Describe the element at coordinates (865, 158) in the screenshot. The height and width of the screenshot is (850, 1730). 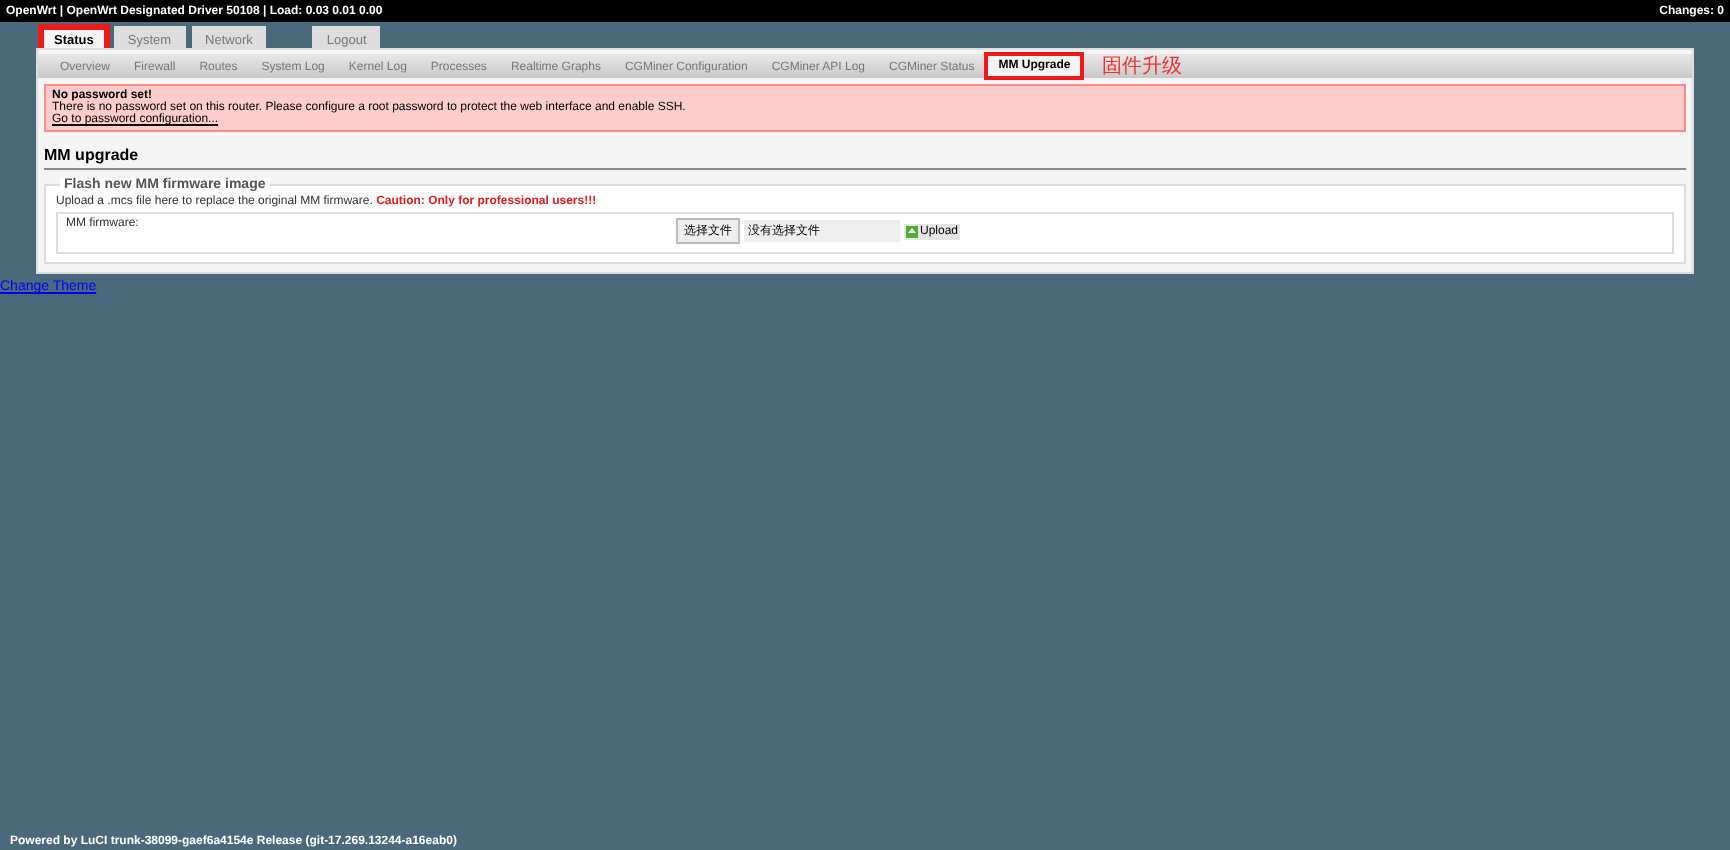
I see `section-title: MM upgrade` at that location.